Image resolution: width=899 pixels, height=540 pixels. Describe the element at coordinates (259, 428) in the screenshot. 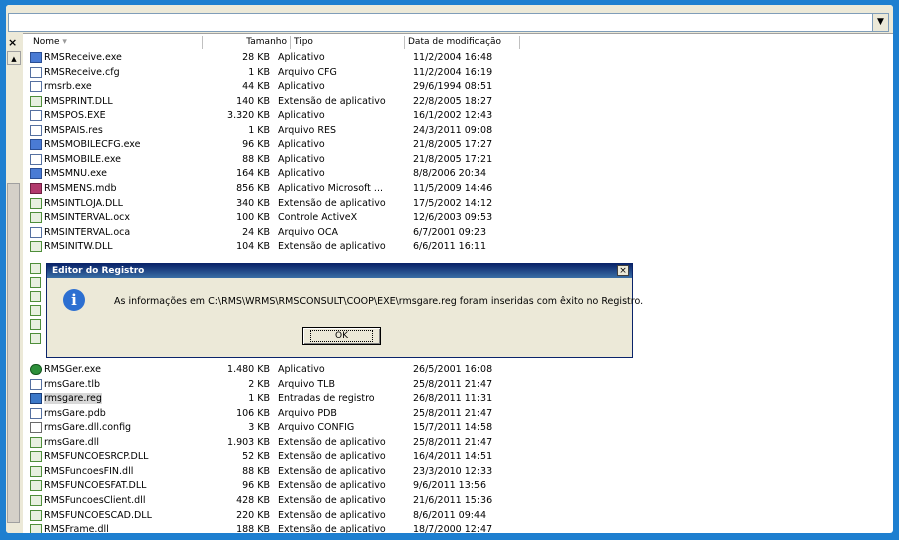

I see `file-size: 3 KB` at that location.